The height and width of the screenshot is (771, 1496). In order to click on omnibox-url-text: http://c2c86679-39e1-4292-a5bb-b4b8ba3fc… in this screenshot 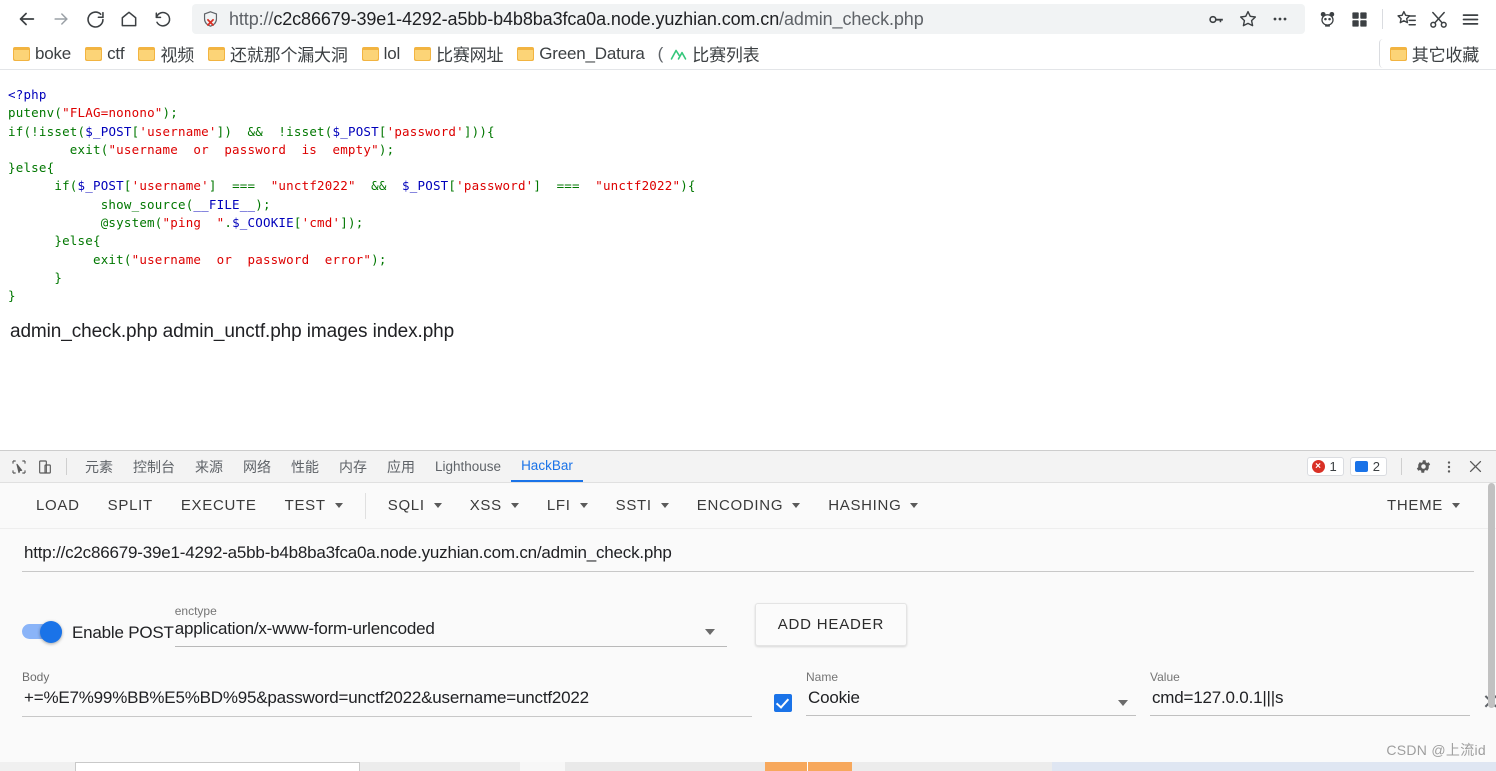, I will do `click(576, 18)`.